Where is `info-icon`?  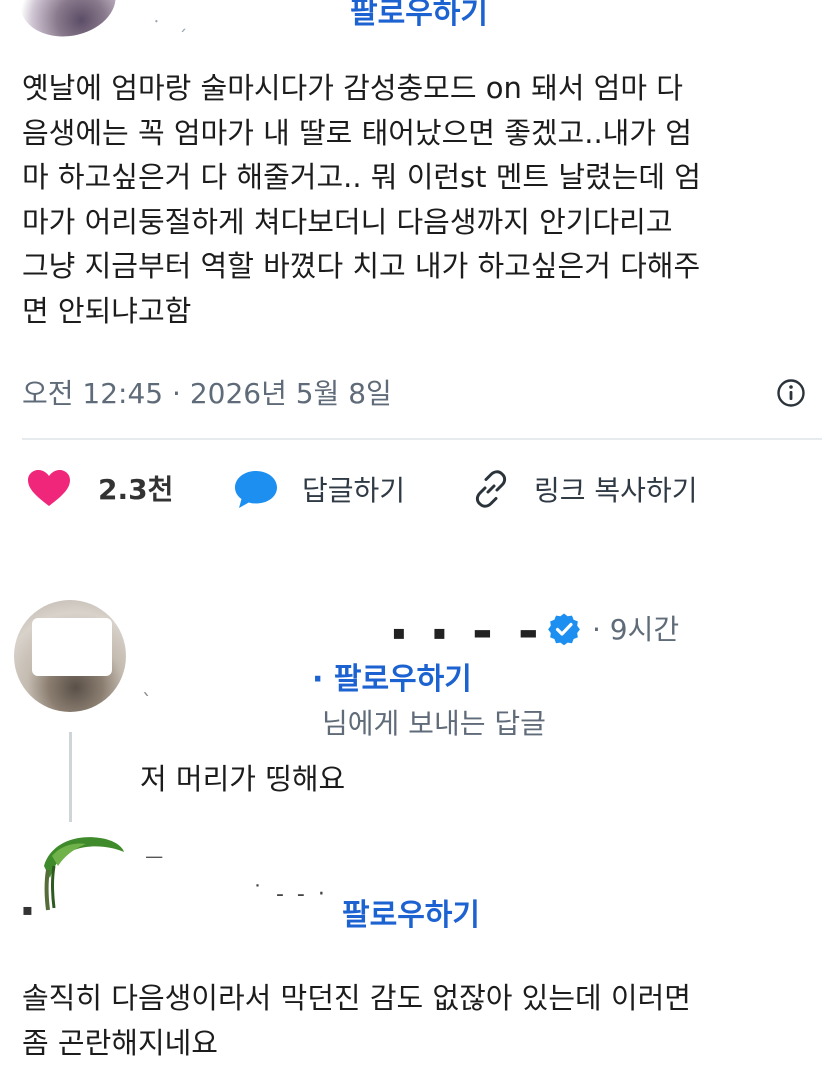
info-icon is located at coordinates (791, 393).